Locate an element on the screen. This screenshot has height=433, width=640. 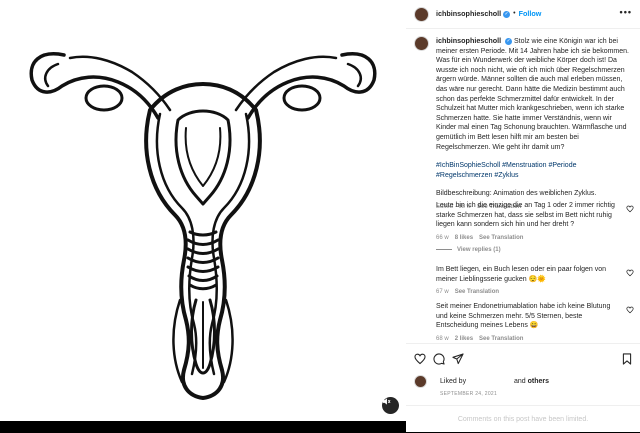
likes-others-link: others is located at coordinates (538, 381).